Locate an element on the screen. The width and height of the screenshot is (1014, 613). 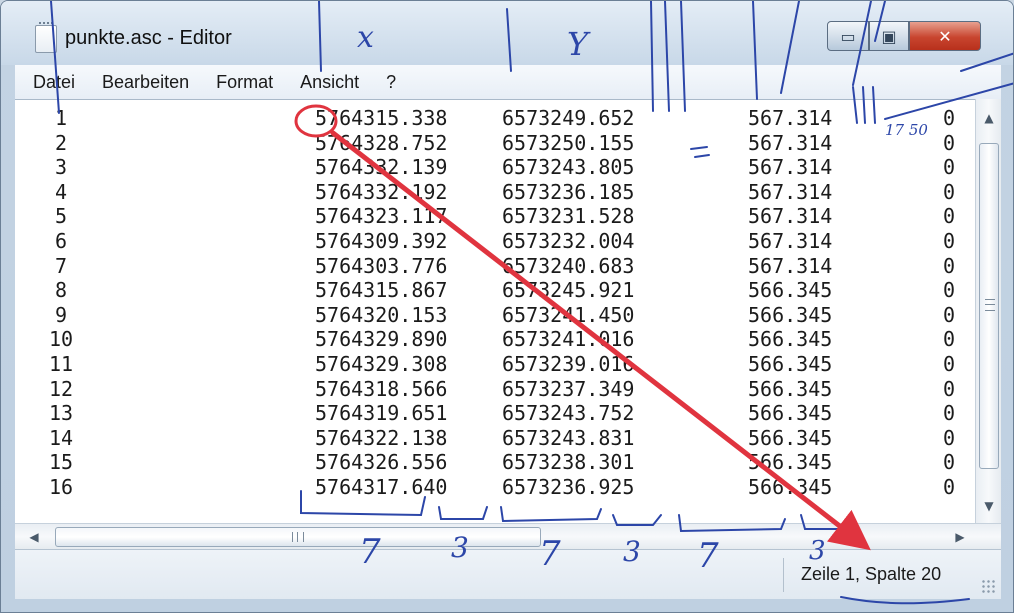
text-line: 8 5764315.867 6573245.921 566.345 0 is located at coordinates (495, 290).